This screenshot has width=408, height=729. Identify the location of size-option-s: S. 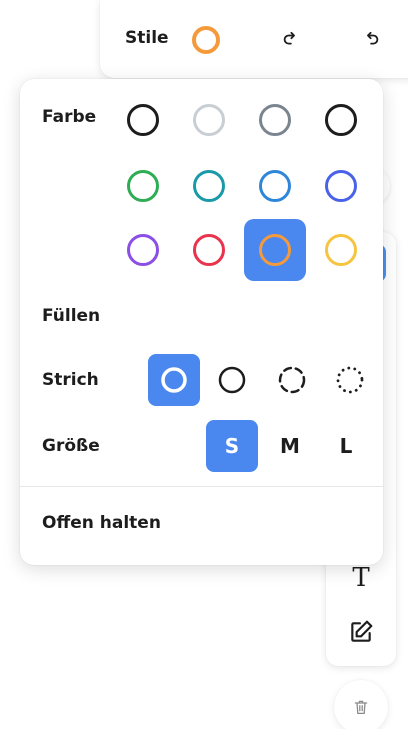
(232, 446).